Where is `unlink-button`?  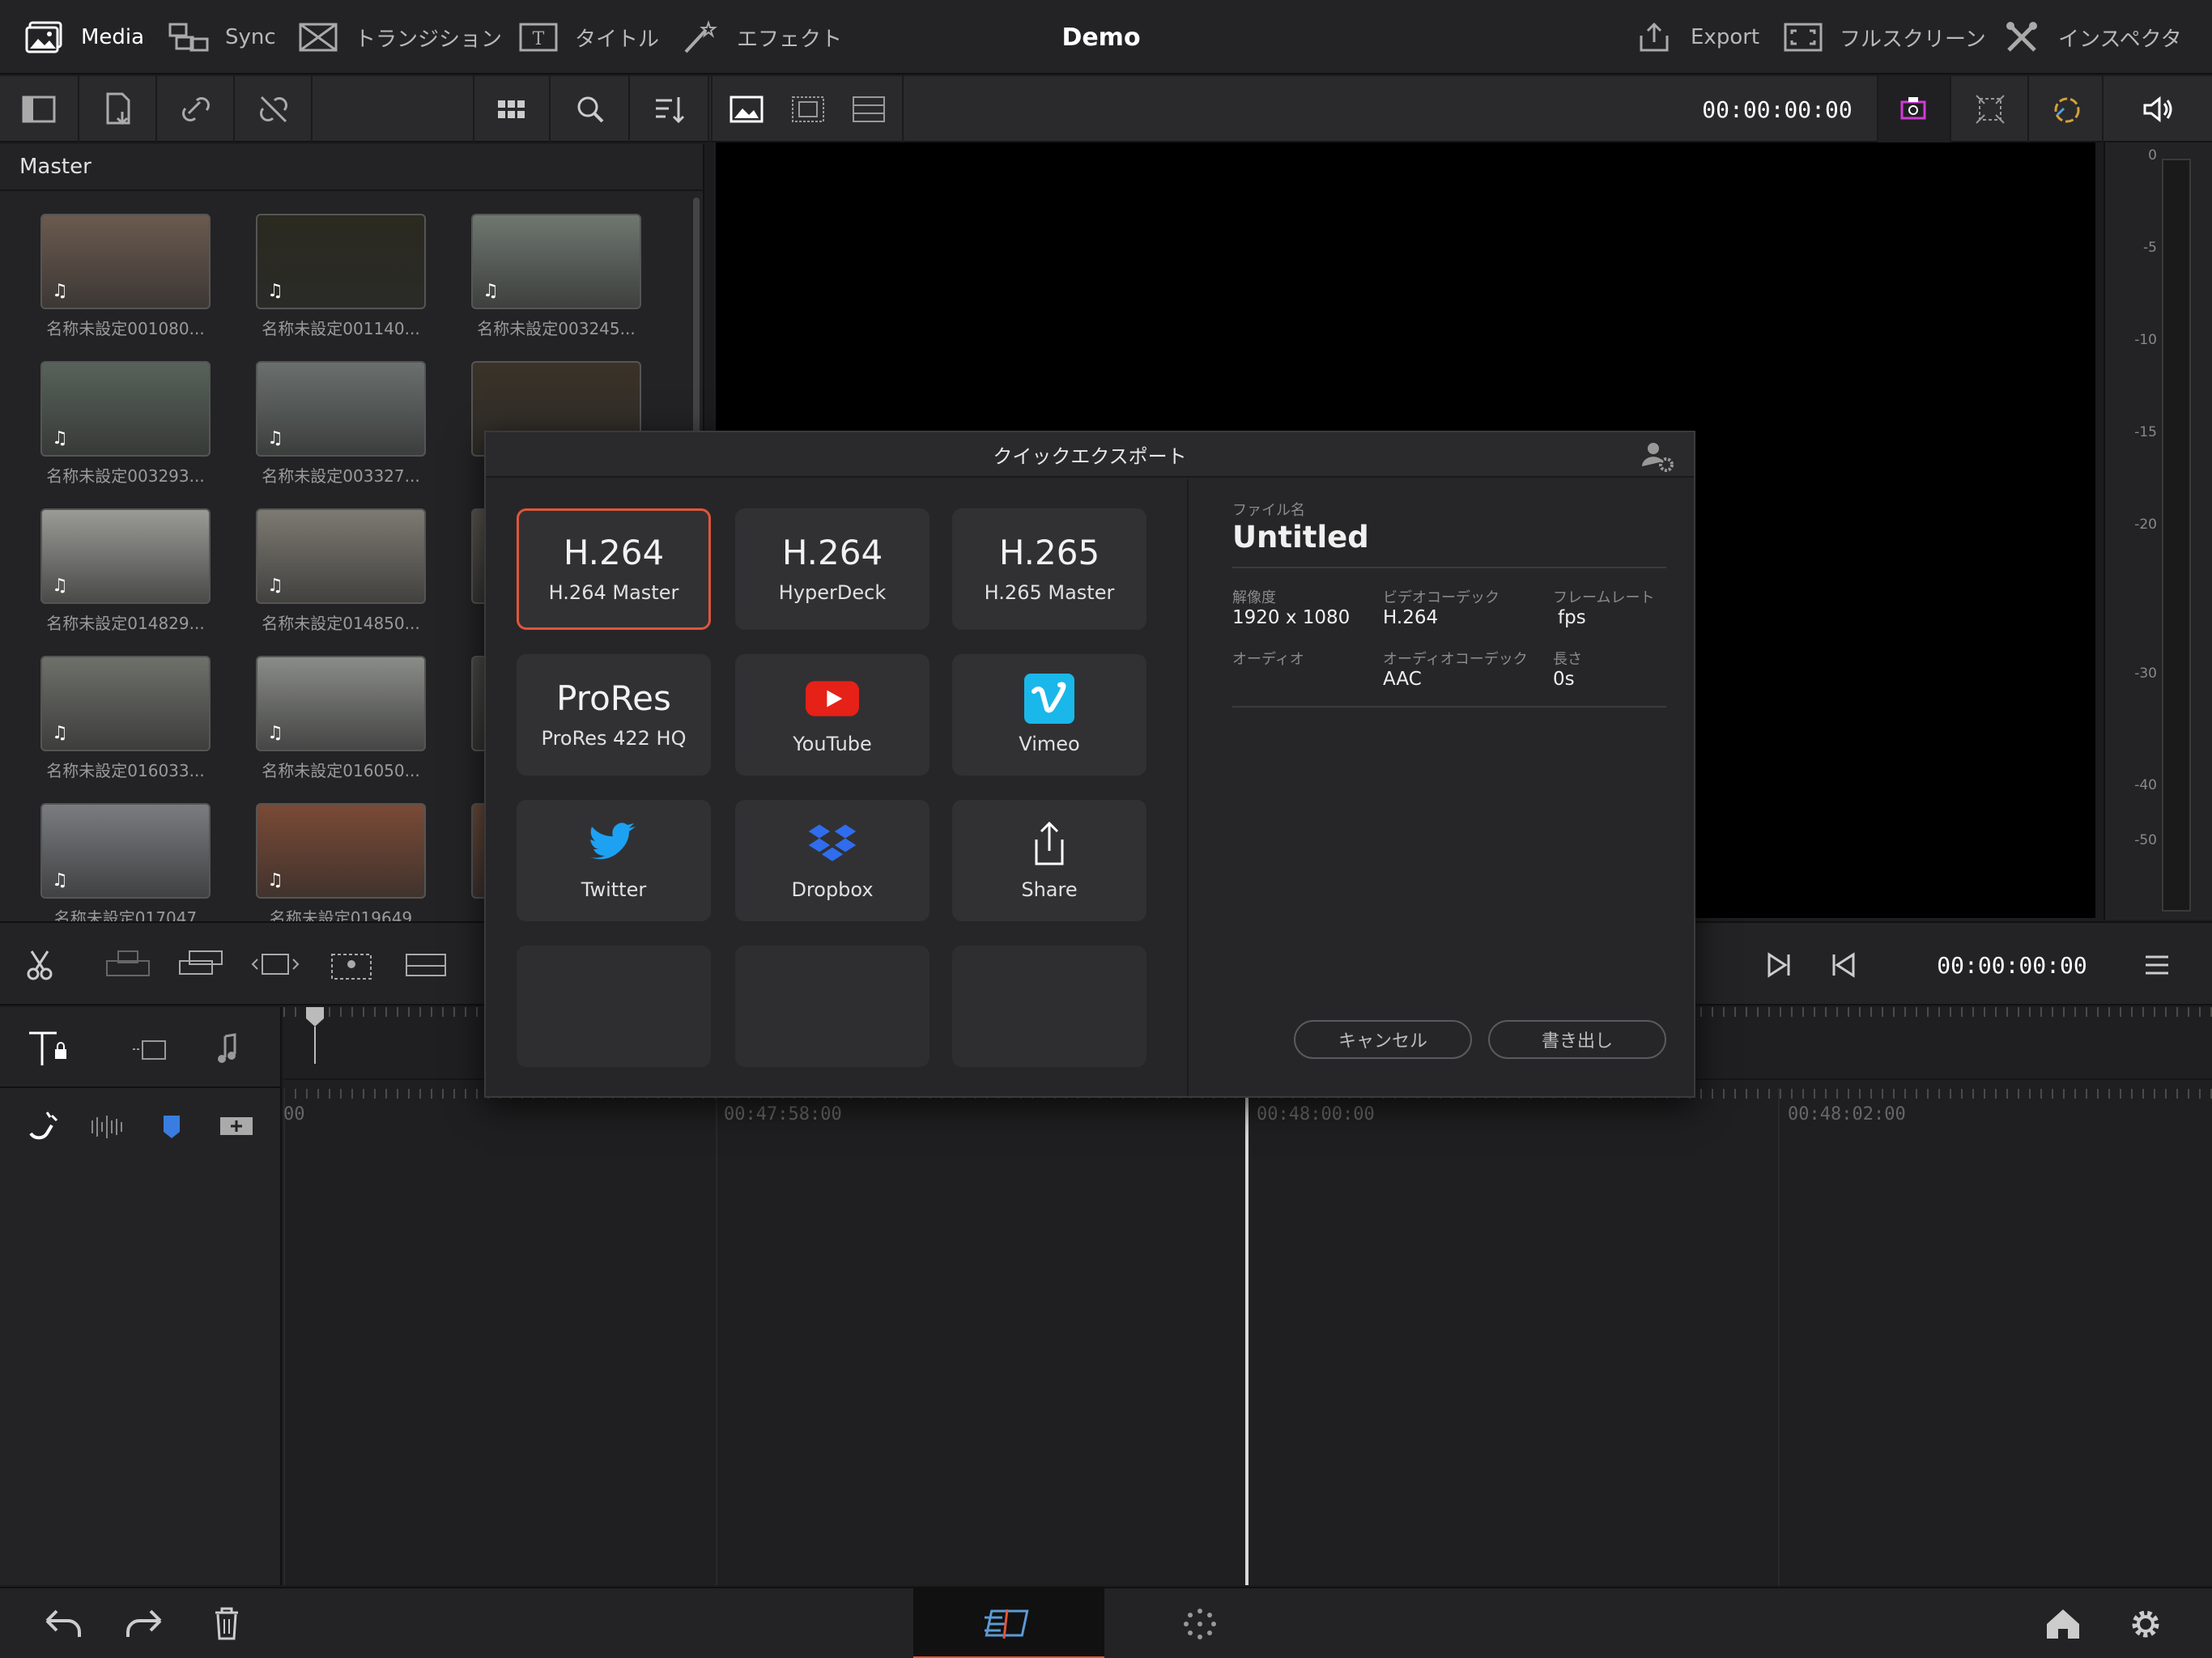 unlink-button is located at coordinates (274, 109).